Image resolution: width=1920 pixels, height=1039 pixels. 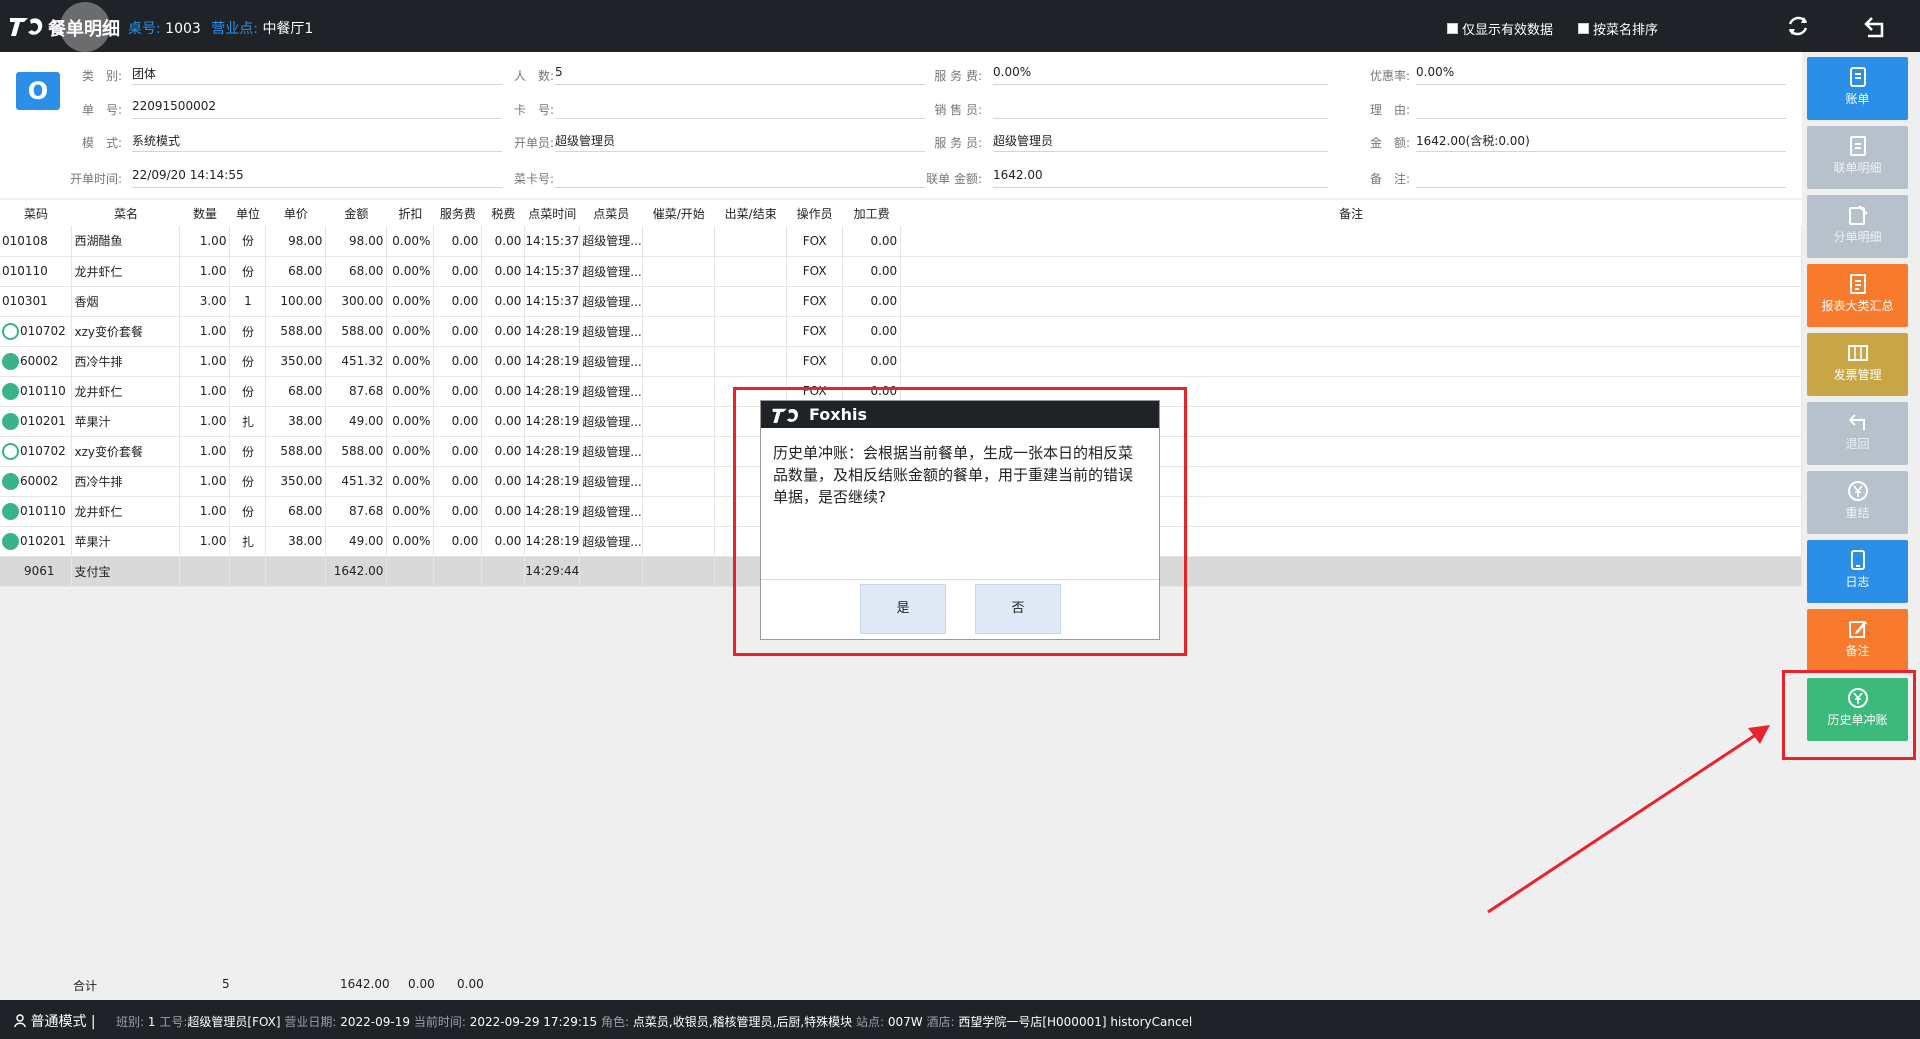 I want to click on bill-button: 账单, so click(x=1857, y=88).